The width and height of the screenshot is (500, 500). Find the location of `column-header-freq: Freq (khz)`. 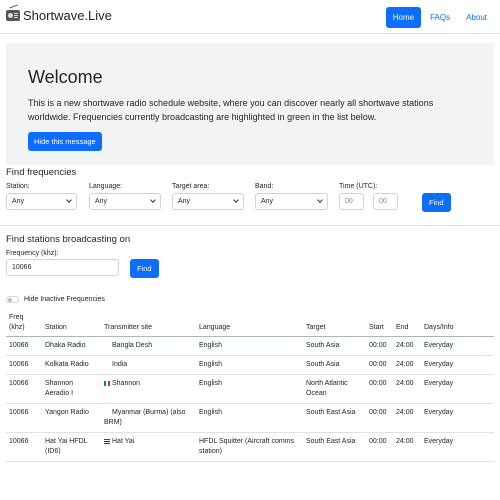

column-header-freq: Freq (khz) is located at coordinates (24, 323).